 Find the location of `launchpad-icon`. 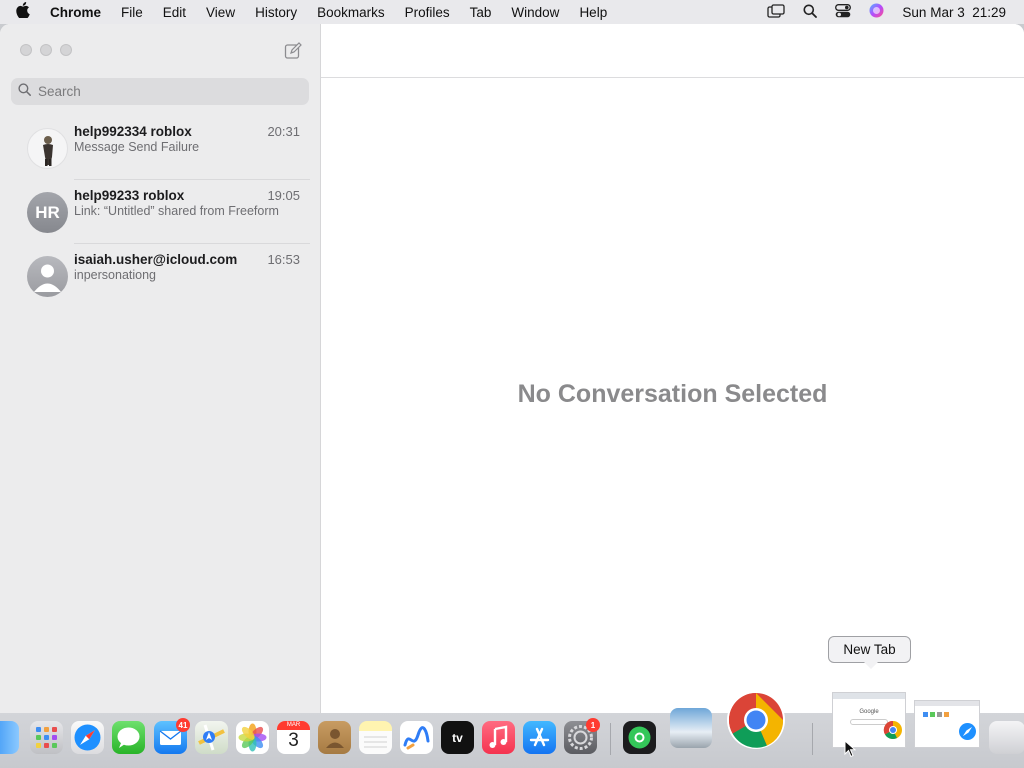

launchpad-icon is located at coordinates (46, 737).